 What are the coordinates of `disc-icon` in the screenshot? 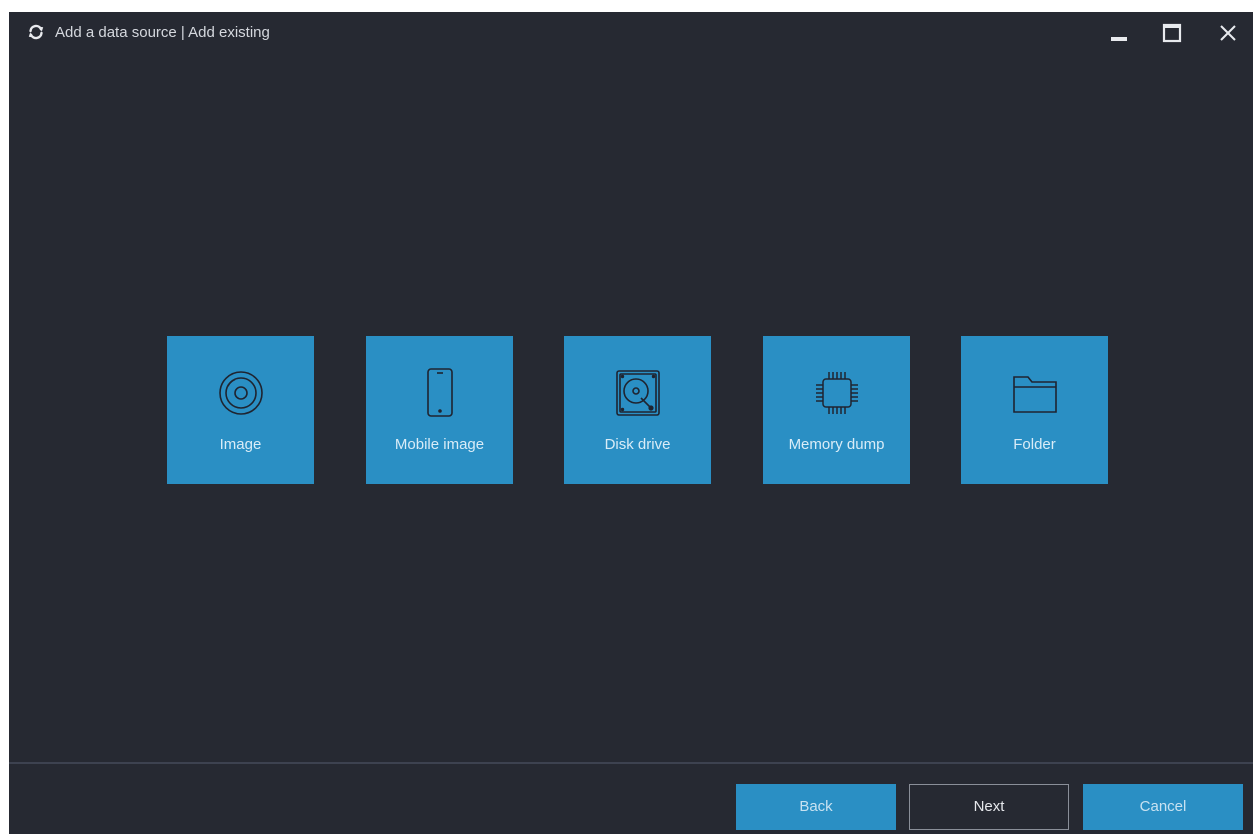 It's located at (241, 393).